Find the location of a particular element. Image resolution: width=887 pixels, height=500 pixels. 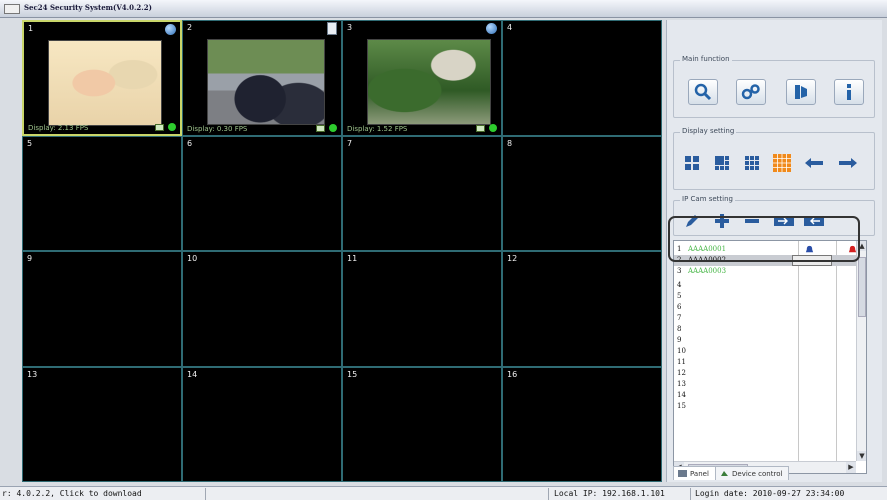

layout-6-button is located at coordinates (722, 163).